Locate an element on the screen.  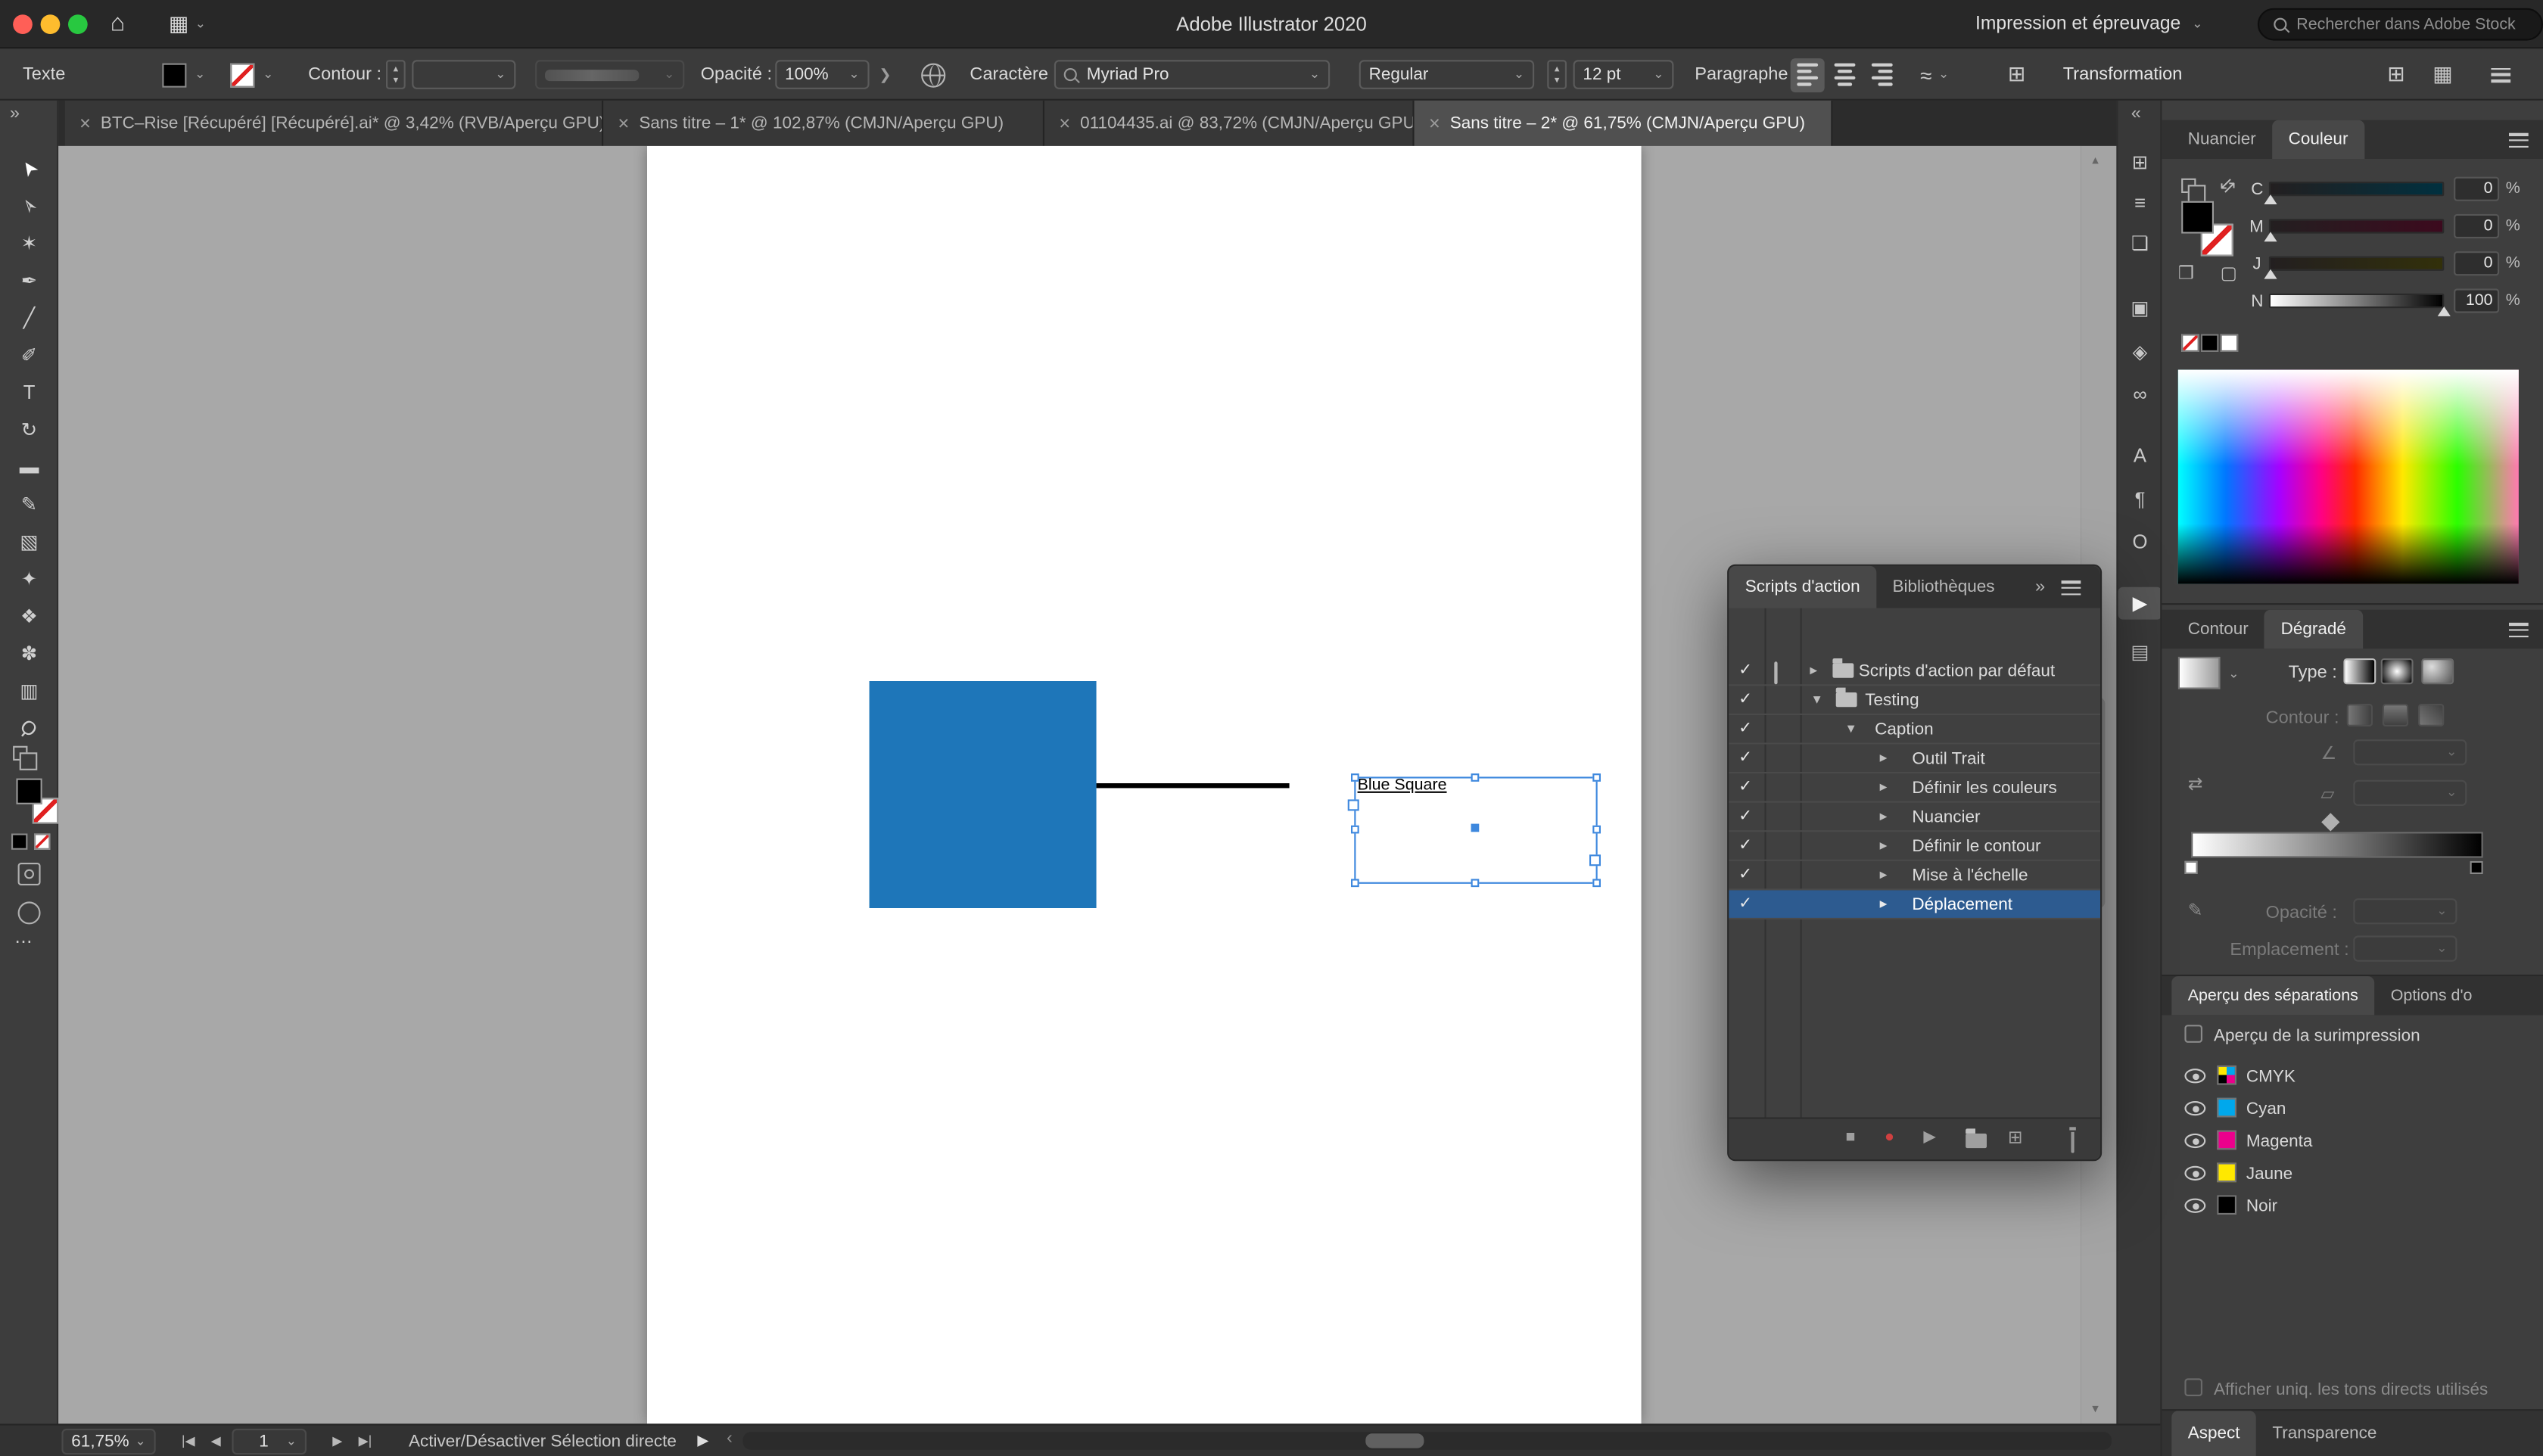
graphic-styles-panel-icon: ▤ is located at coordinates (2140, 652).